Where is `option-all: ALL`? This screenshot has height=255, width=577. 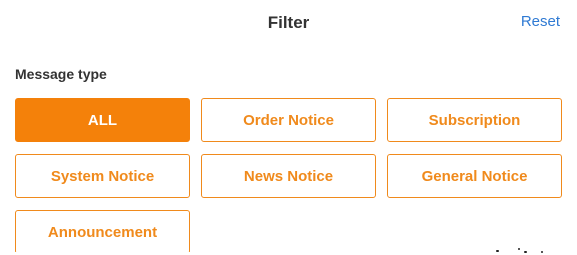 option-all: ALL is located at coordinates (102, 120).